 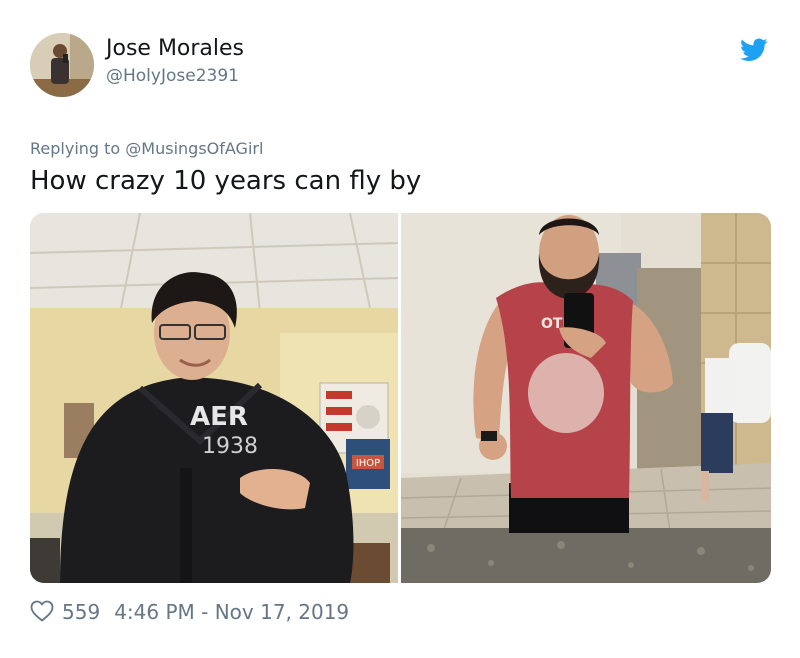 What do you see at coordinates (231, 612) in the screenshot?
I see `tweet-timestamp: 4:46 PM - Nov 17, 2019` at bounding box center [231, 612].